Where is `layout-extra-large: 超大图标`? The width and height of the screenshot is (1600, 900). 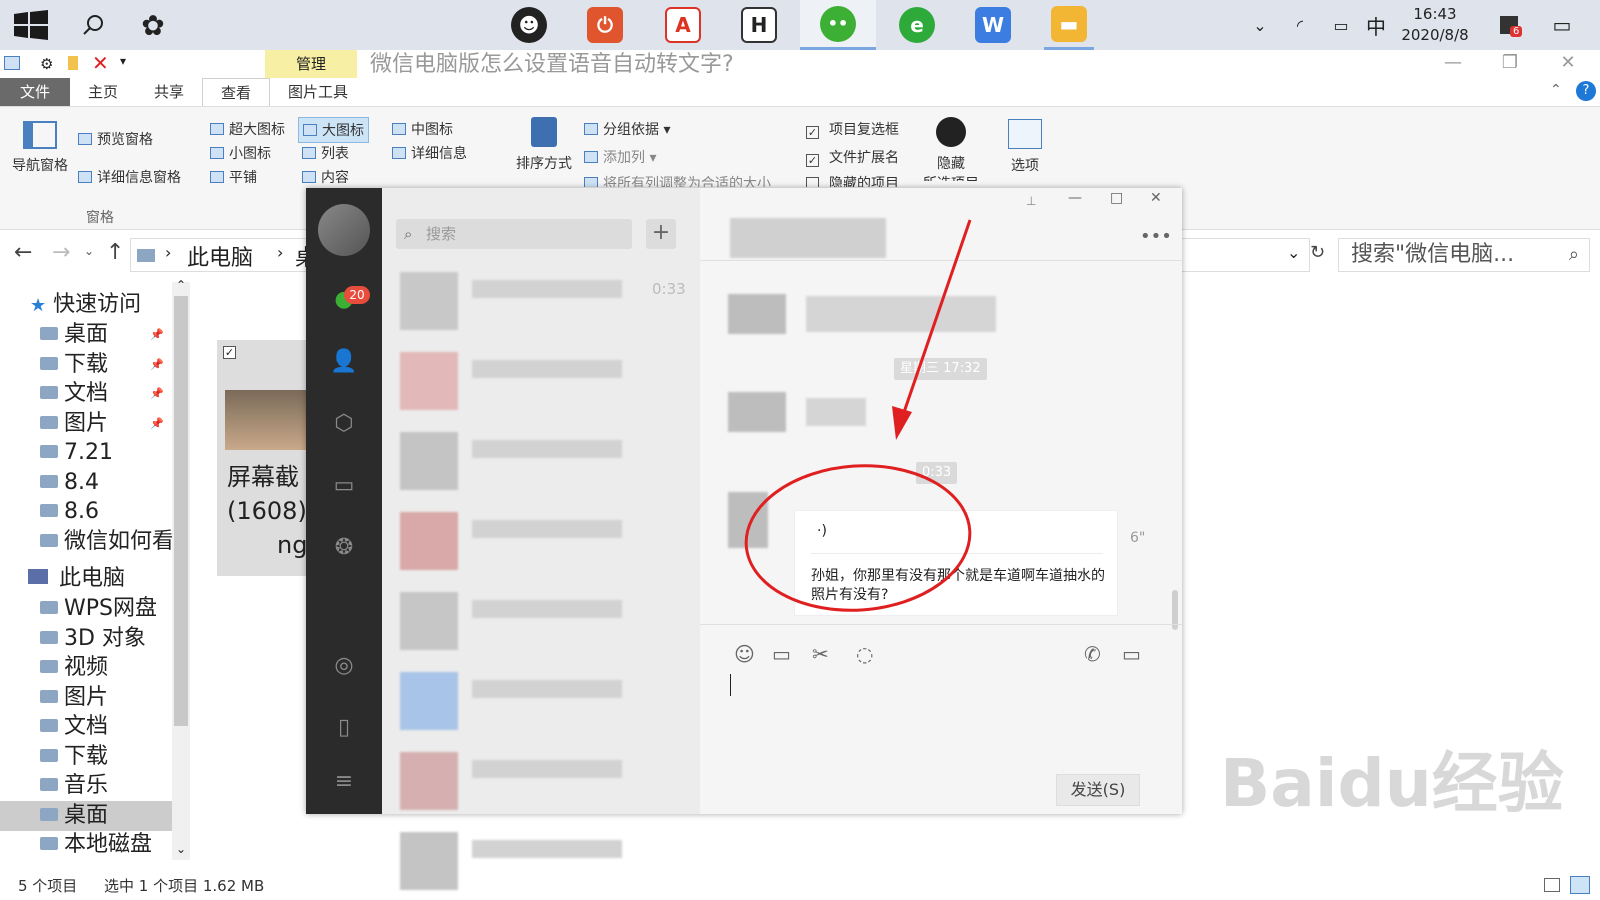 layout-extra-large: 超大图标 is located at coordinates (247, 129).